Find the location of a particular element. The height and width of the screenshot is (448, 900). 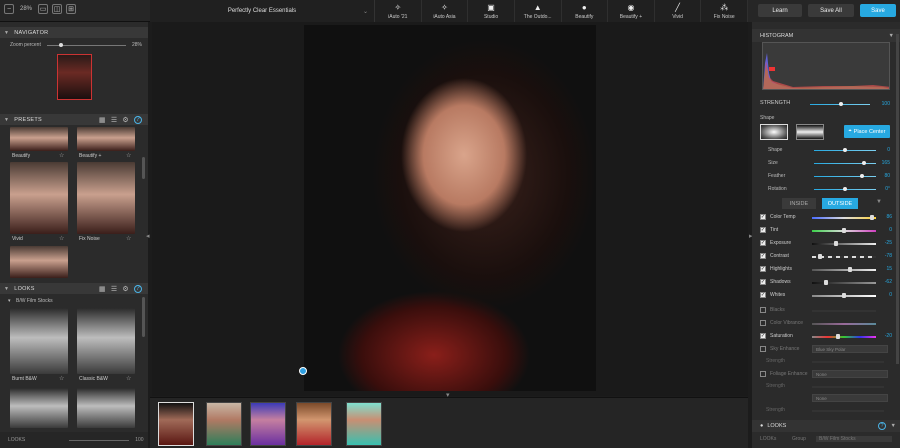

saturation-checkbox: ✓ is located at coordinates (763, 336).